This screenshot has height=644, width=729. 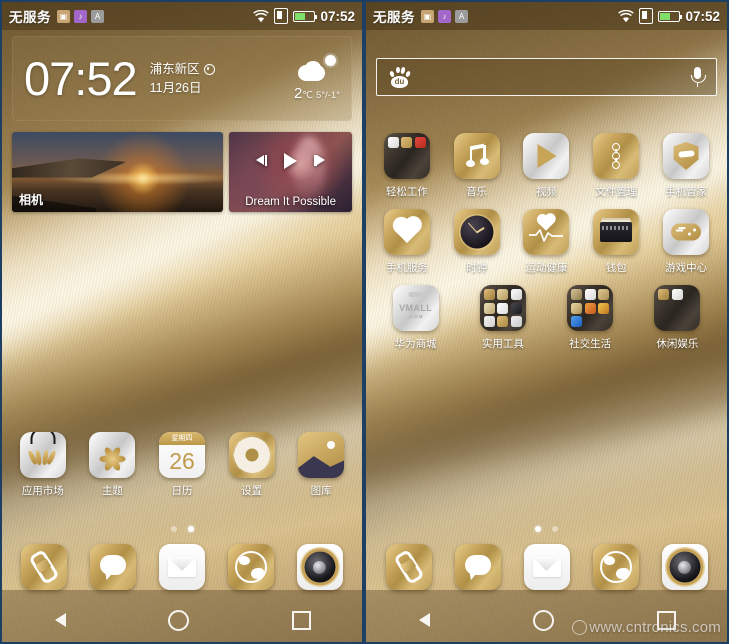 I want to click on app-label: 音乐, so click(x=477, y=192).